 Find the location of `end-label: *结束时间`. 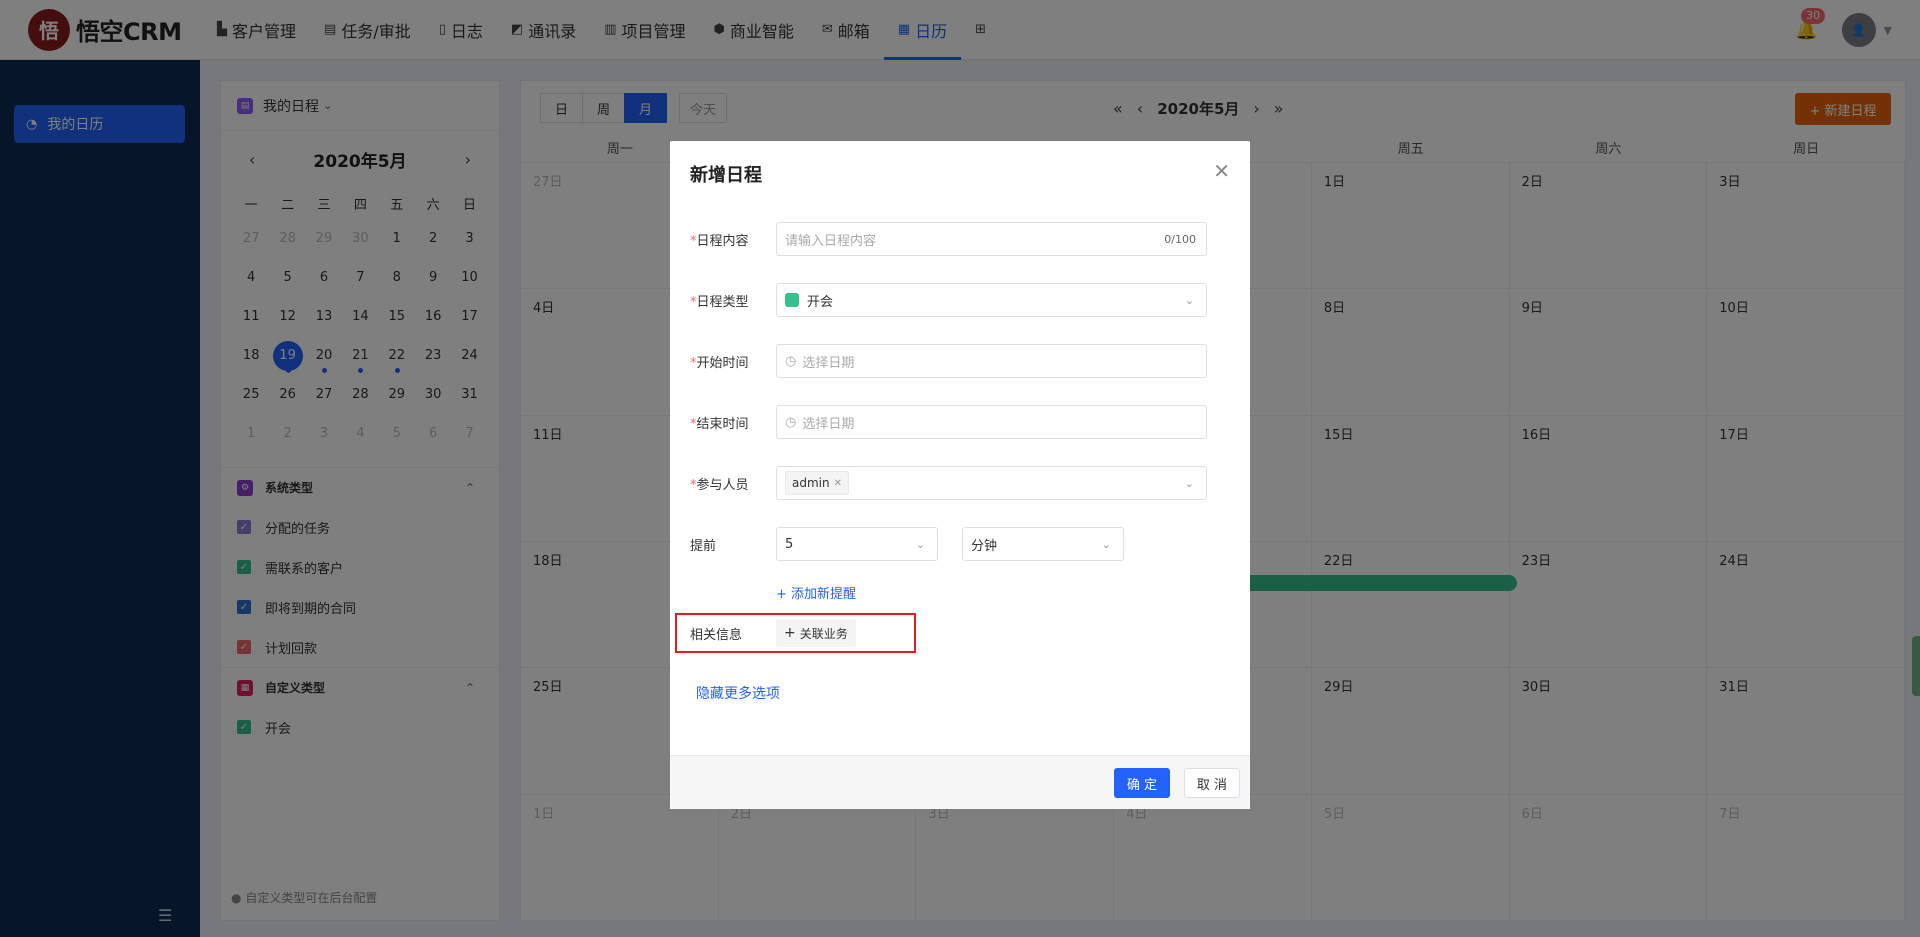

end-label: *结束时间 is located at coordinates (719, 424).